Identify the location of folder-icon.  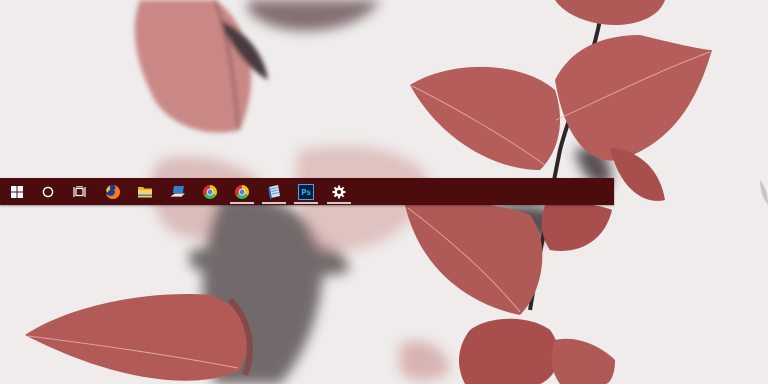
(145, 191).